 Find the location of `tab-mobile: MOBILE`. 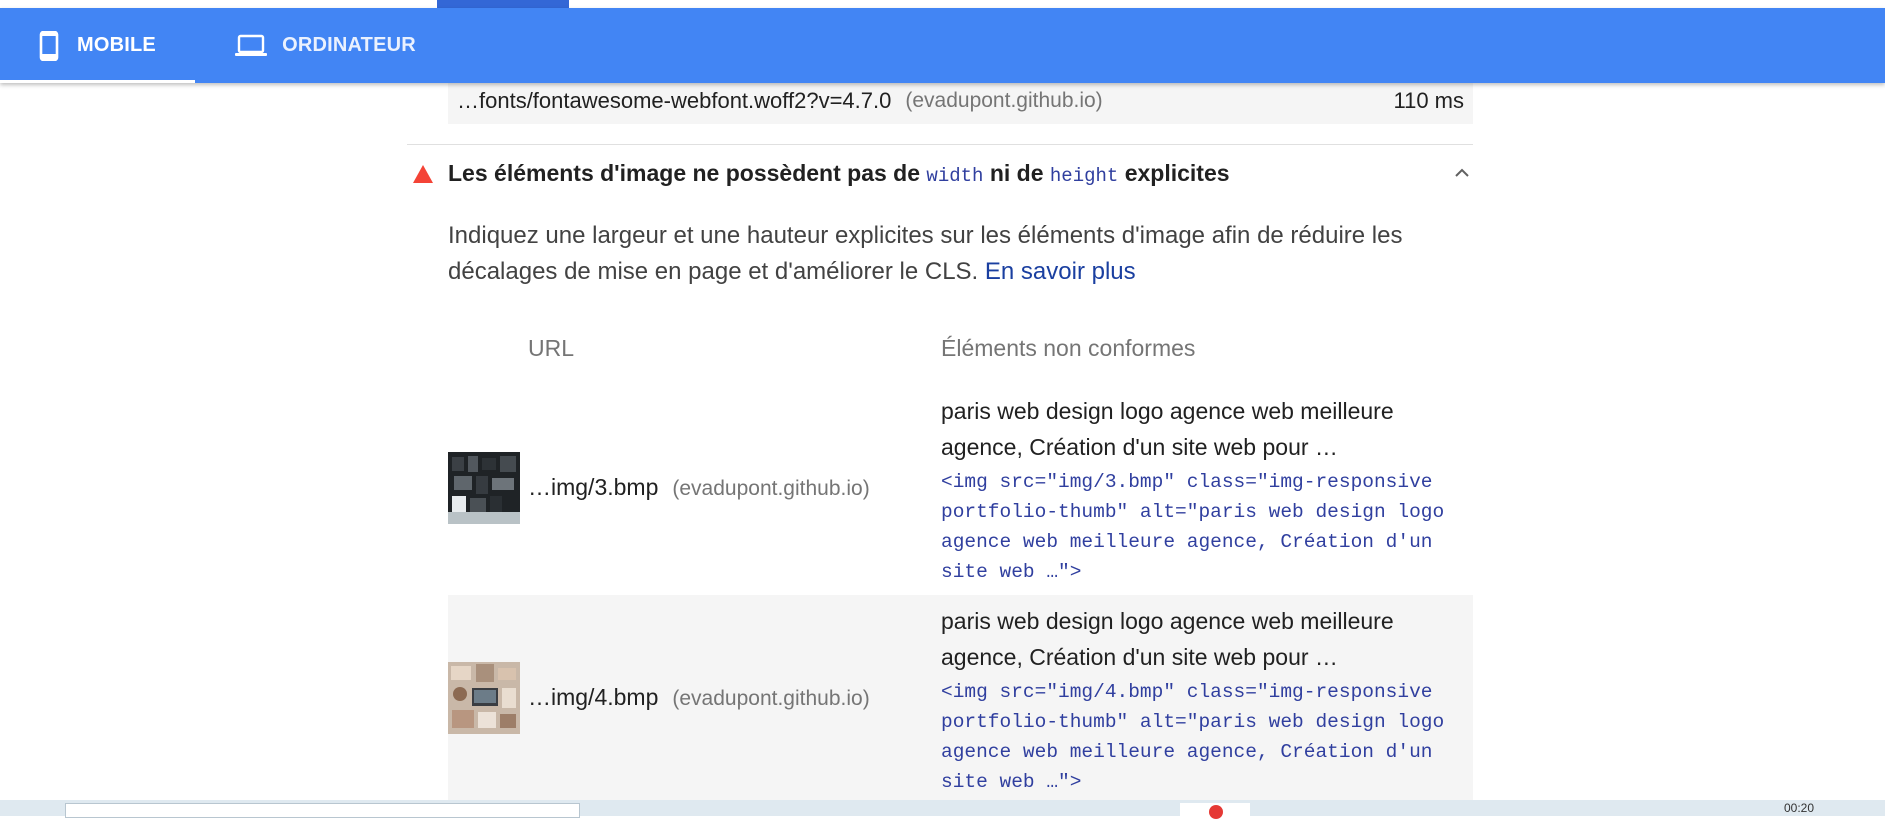

tab-mobile: MOBILE is located at coordinates (97, 45).